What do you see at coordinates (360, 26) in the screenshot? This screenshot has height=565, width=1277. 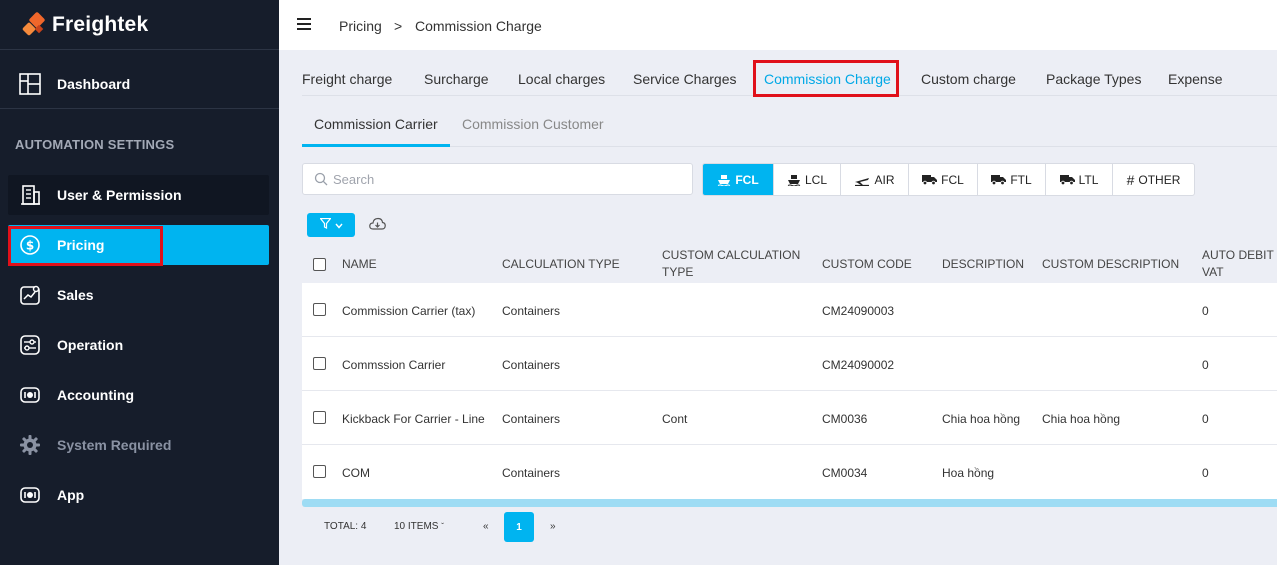 I see `breadcrumb-parent: Pricing` at bounding box center [360, 26].